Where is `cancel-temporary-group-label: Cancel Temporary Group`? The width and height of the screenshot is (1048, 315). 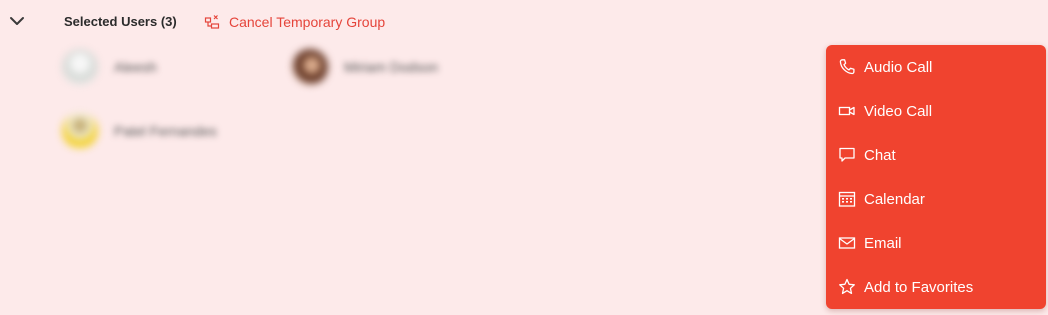
cancel-temporary-group-label: Cancel Temporary Group is located at coordinates (307, 22).